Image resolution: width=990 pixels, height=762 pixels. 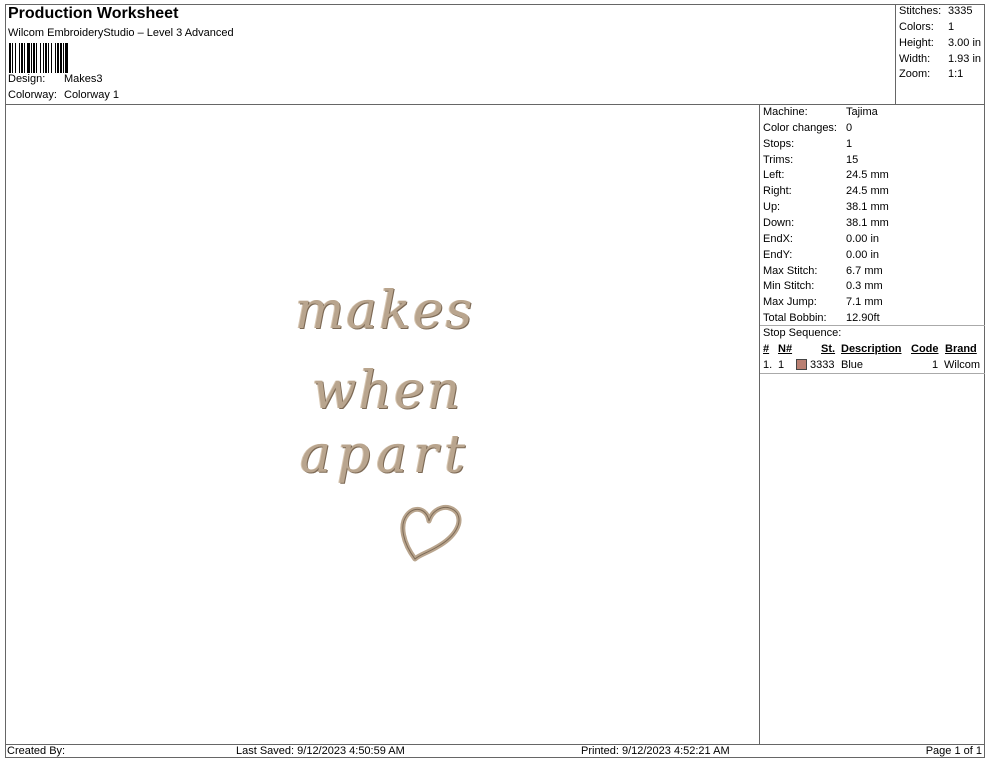 I want to click on summary-label: Height:, so click(x=916, y=43).